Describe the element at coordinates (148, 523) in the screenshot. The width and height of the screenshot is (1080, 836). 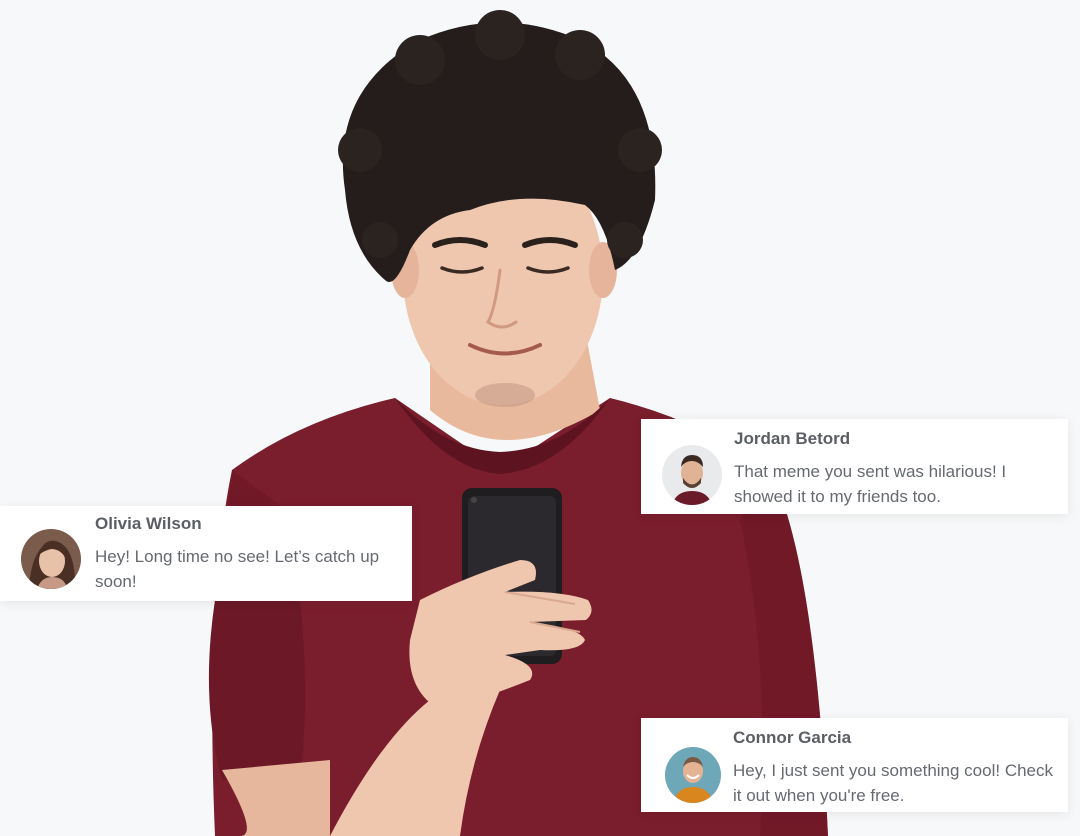
I see `sender-name: Olivia Wilson` at that location.